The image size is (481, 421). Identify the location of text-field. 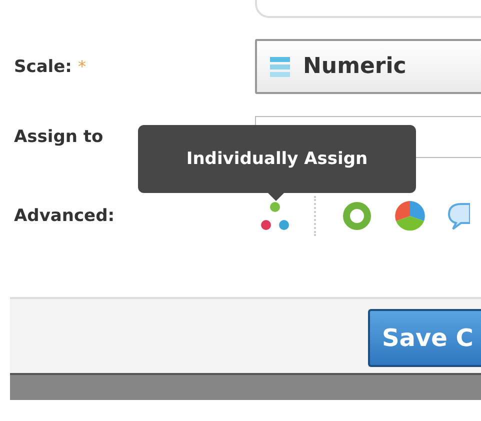
(368, 9).